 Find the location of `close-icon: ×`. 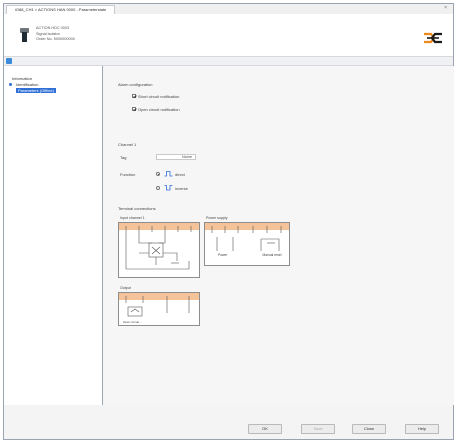

close-icon: × is located at coordinates (445, 8).